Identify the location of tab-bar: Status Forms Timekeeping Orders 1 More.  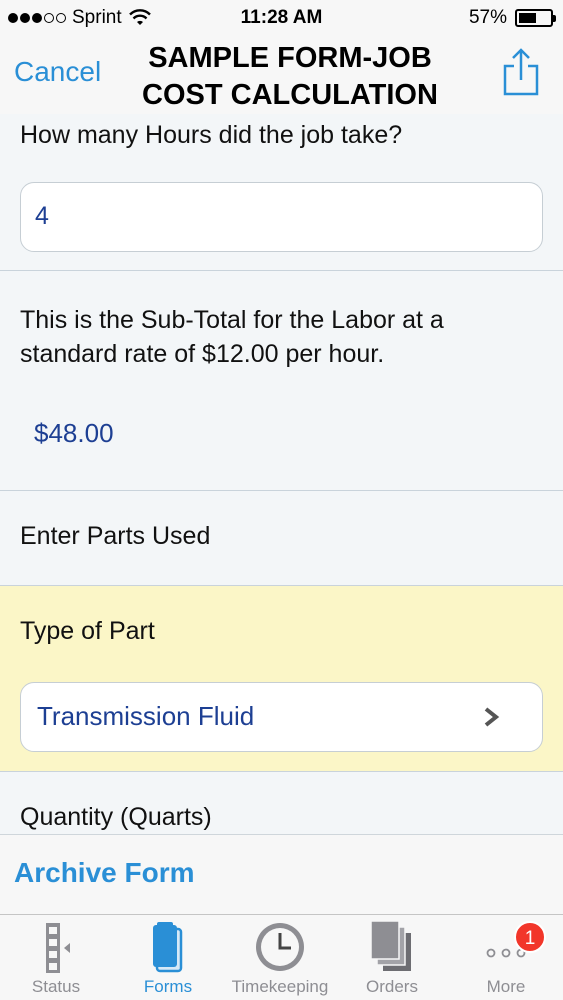
(281, 957).